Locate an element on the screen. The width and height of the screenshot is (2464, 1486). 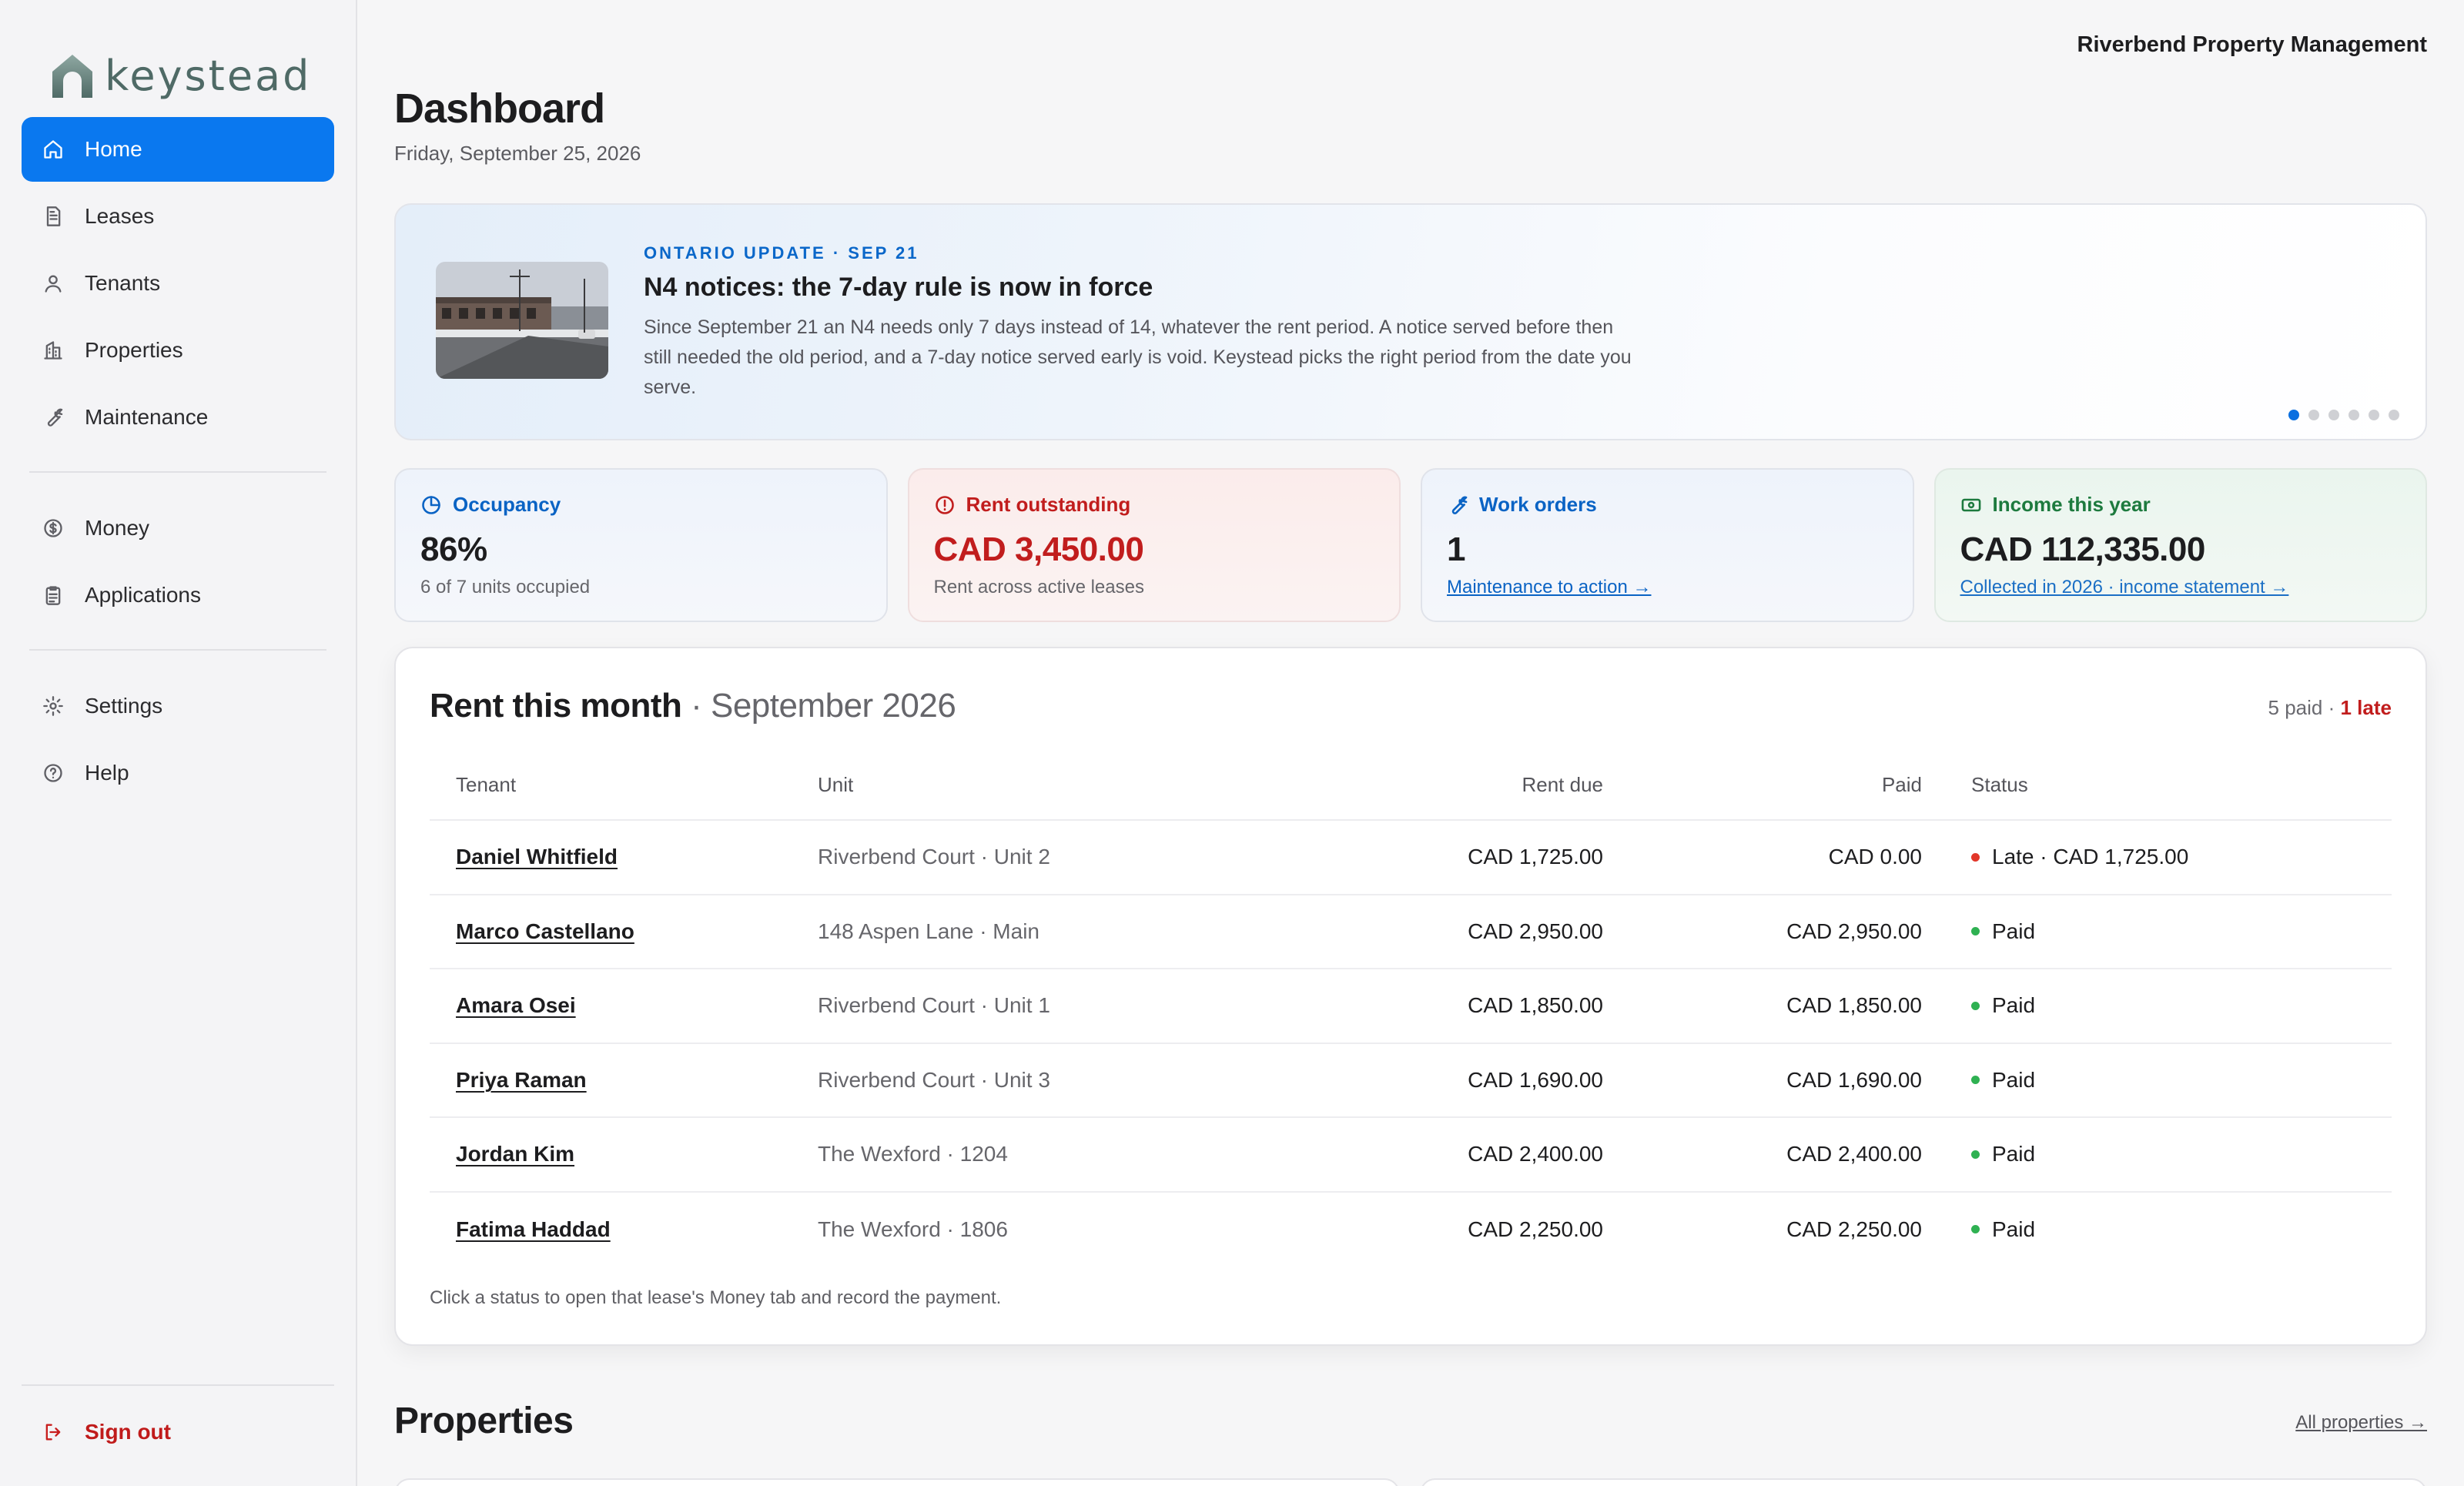
properties-section-title: Properties is located at coordinates (484, 1421).